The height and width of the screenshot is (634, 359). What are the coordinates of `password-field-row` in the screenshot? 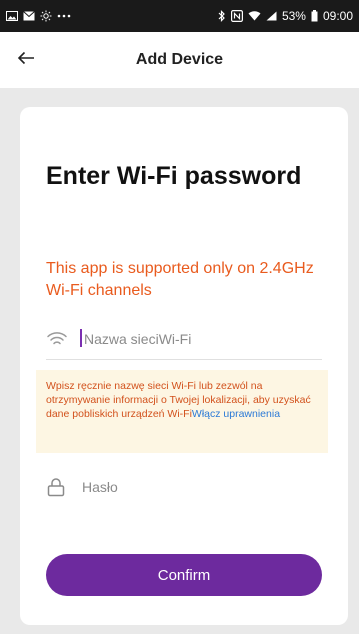 It's located at (184, 487).